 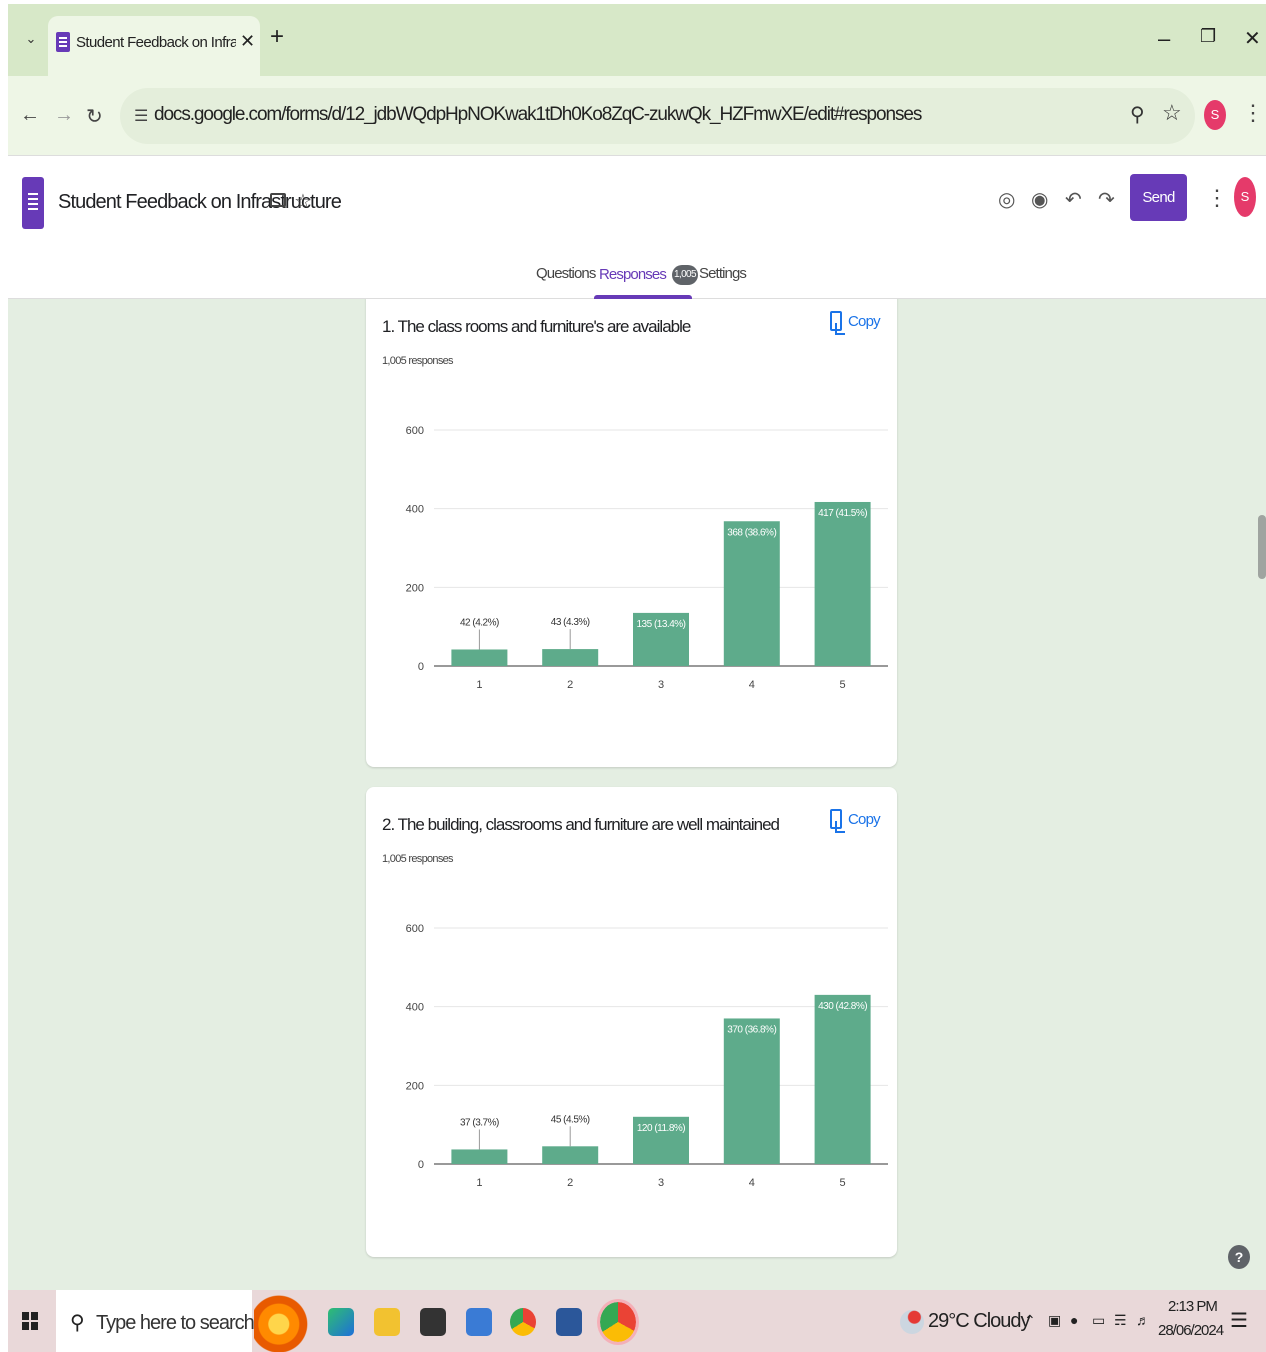 What do you see at coordinates (1208, 36) in the screenshot?
I see `window-restore-icon: ❐` at bounding box center [1208, 36].